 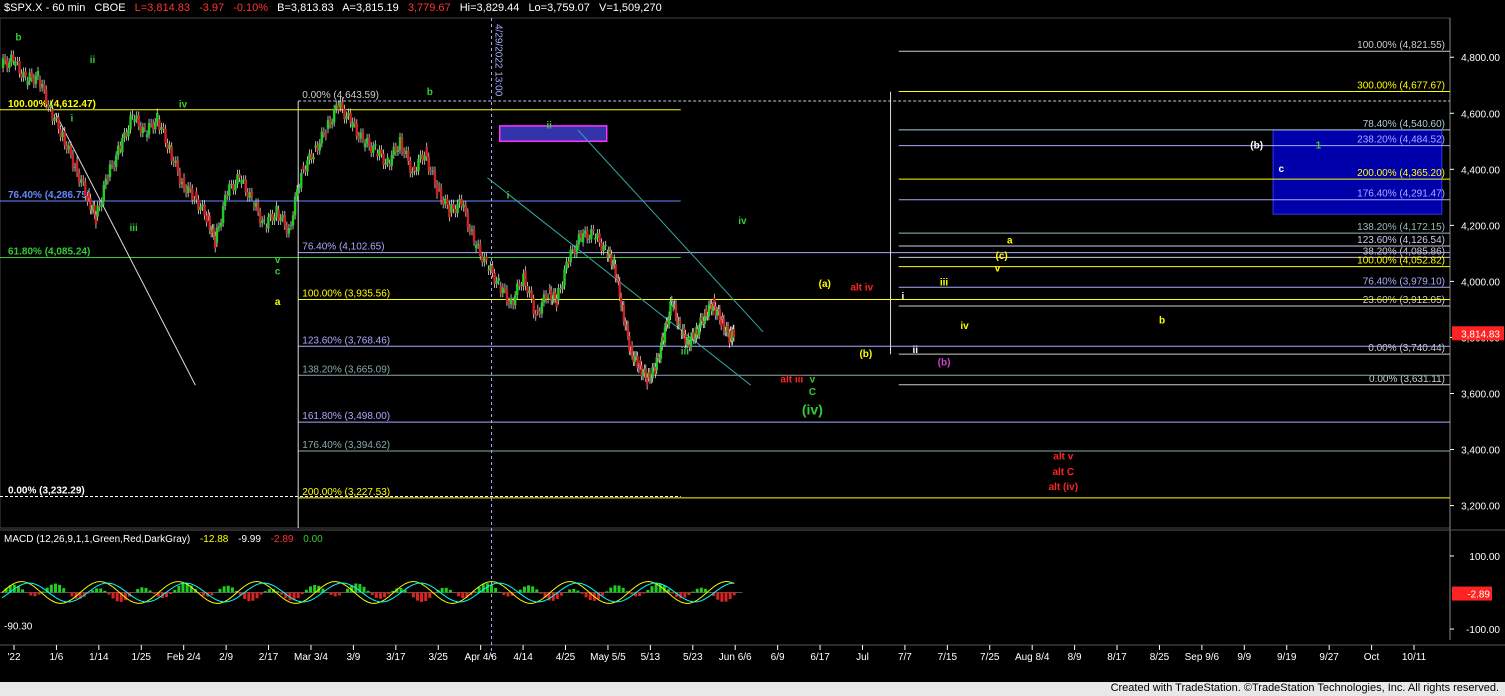 What do you see at coordinates (133, 228) in the screenshot?
I see `wave-label: iii` at bounding box center [133, 228].